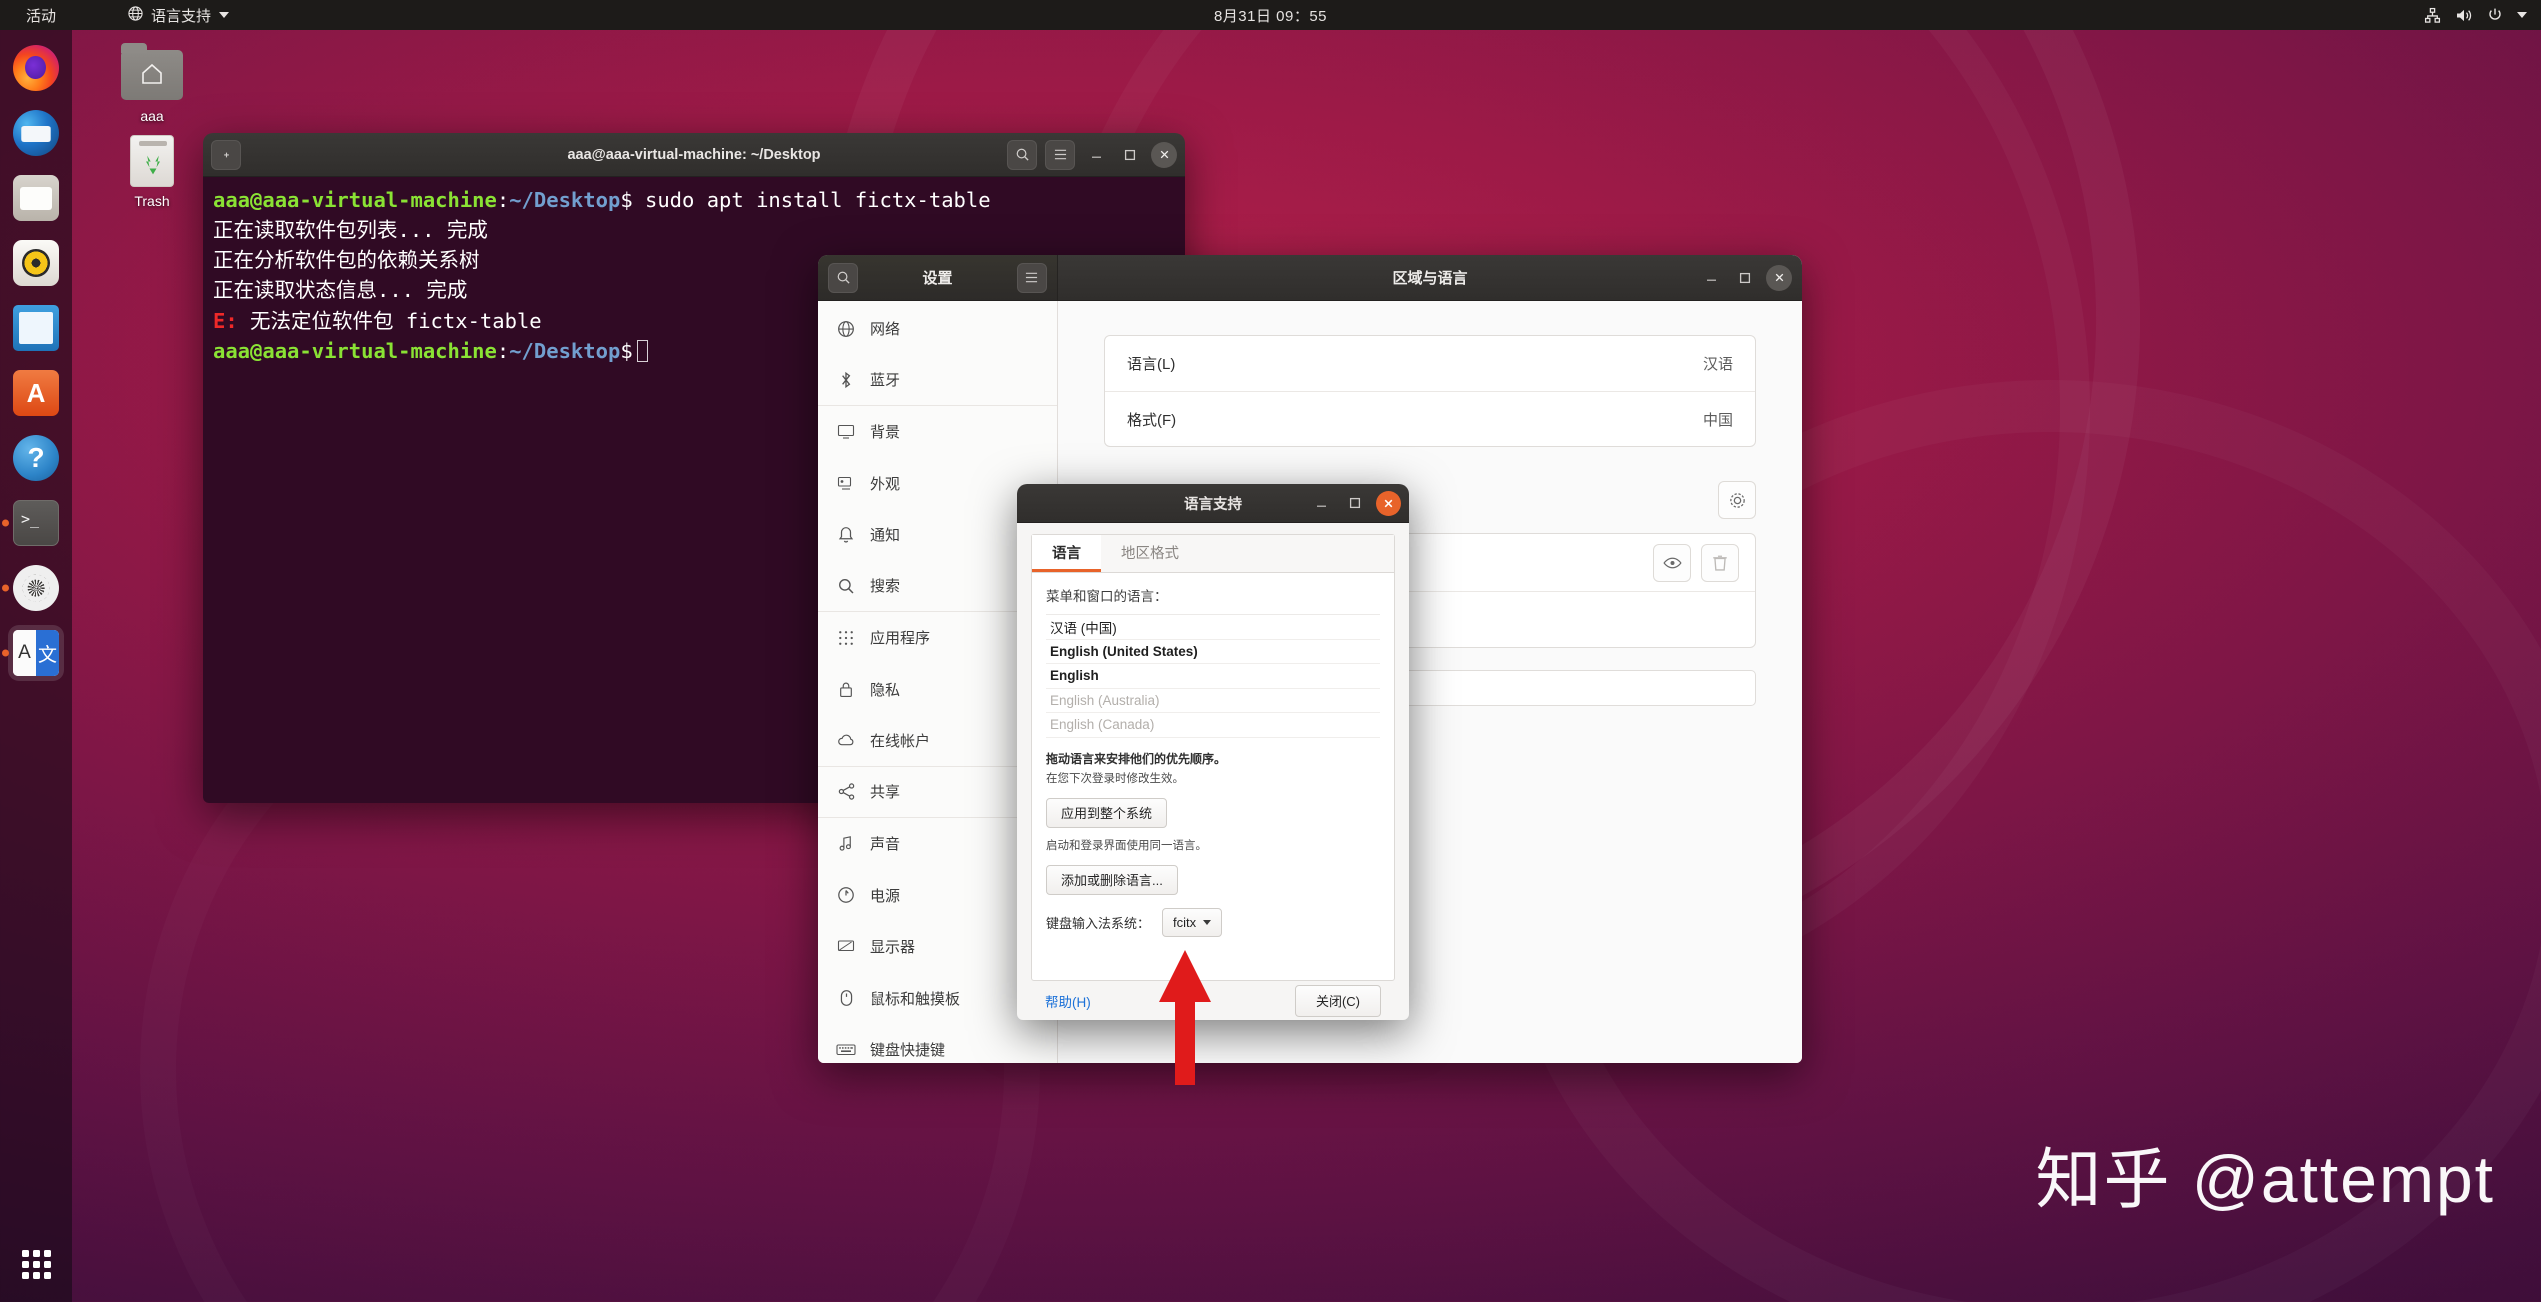  What do you see at coordinates (846, 947) in the screenshot?
I see `display-icon` at bounding box center [846, 947].